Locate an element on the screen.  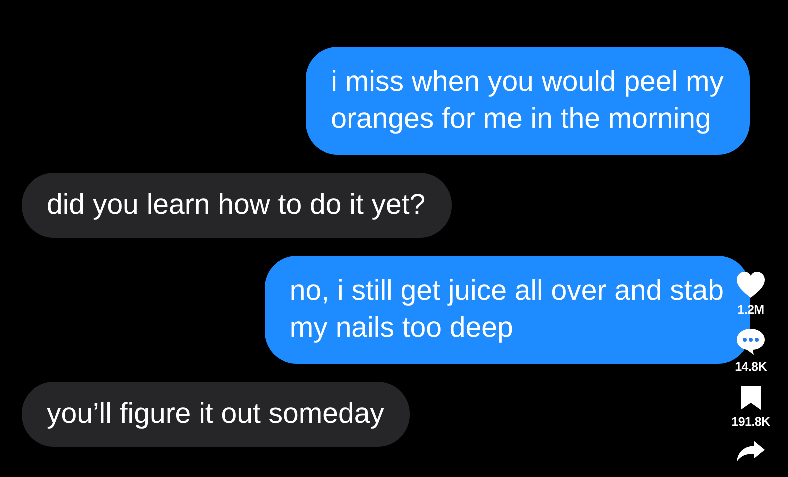
received-message: you’ll figure it out someday is located at coordinates (216, 414).